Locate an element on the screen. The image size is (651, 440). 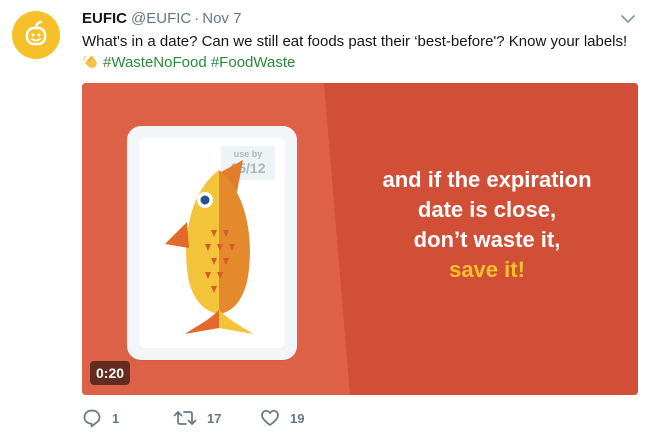
retweet-icon is located at coordinates (185, 418).